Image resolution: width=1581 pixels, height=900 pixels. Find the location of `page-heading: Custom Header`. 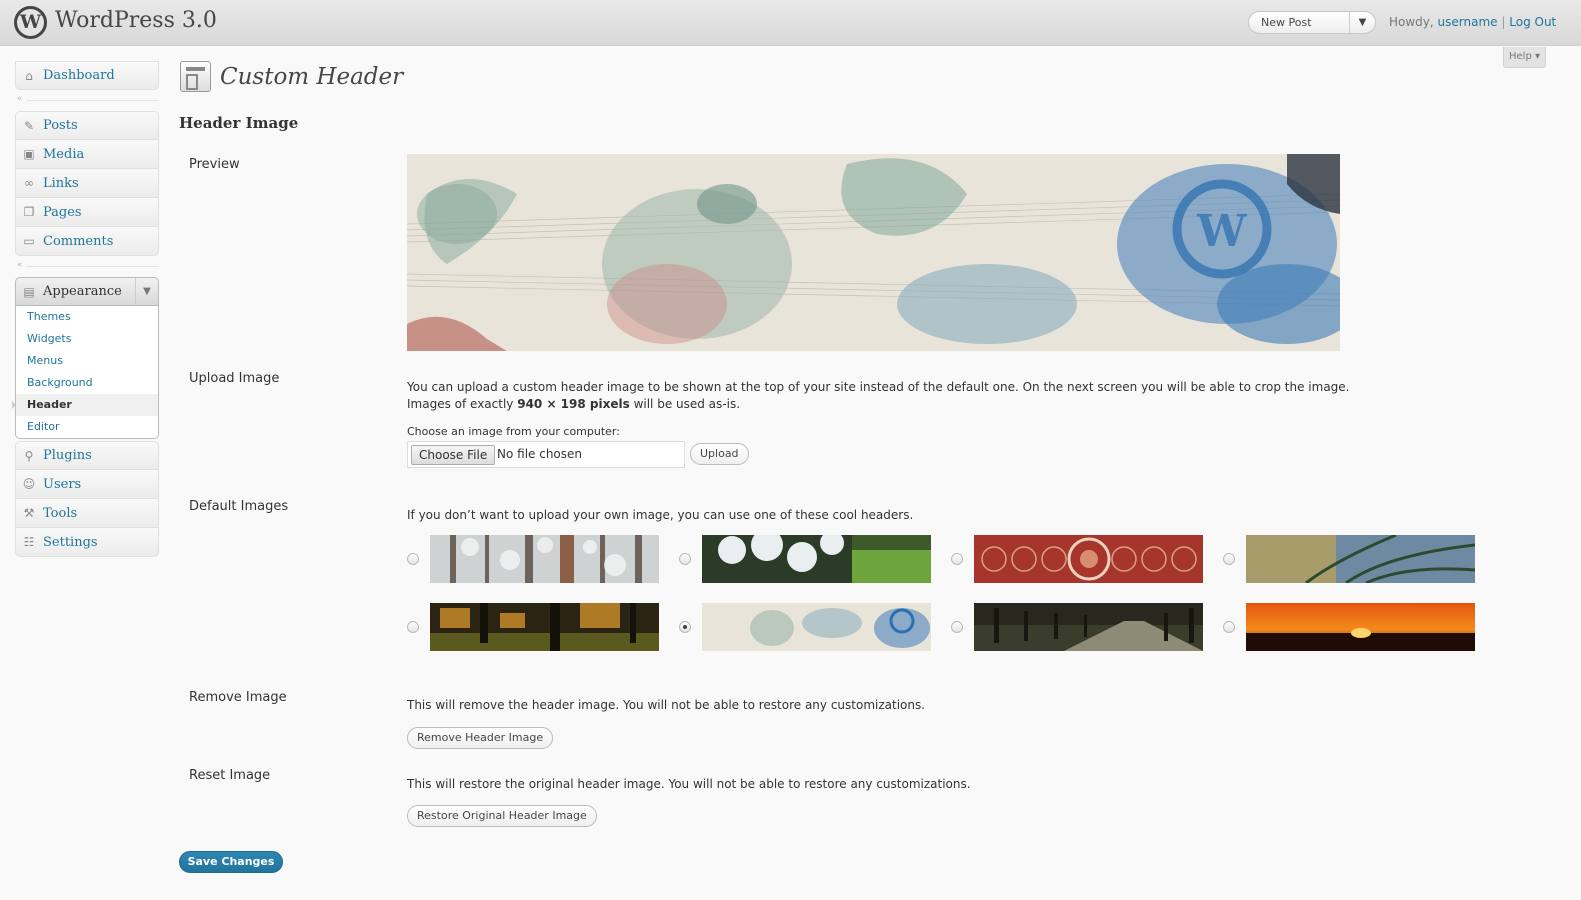

page-heading: Custom Header is located at coordinates (291, 76).